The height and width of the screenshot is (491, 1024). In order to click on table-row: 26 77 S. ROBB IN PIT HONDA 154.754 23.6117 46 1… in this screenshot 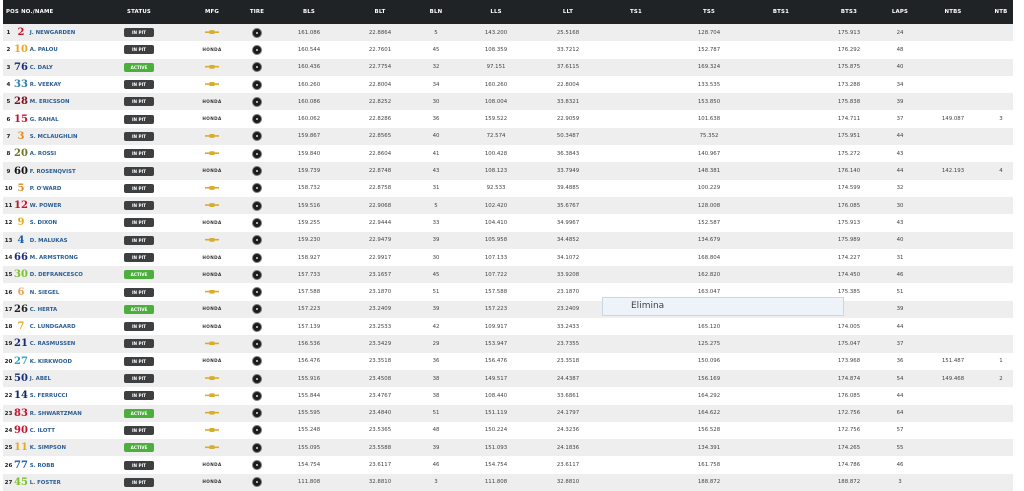, I will do `click(508, 465)`.